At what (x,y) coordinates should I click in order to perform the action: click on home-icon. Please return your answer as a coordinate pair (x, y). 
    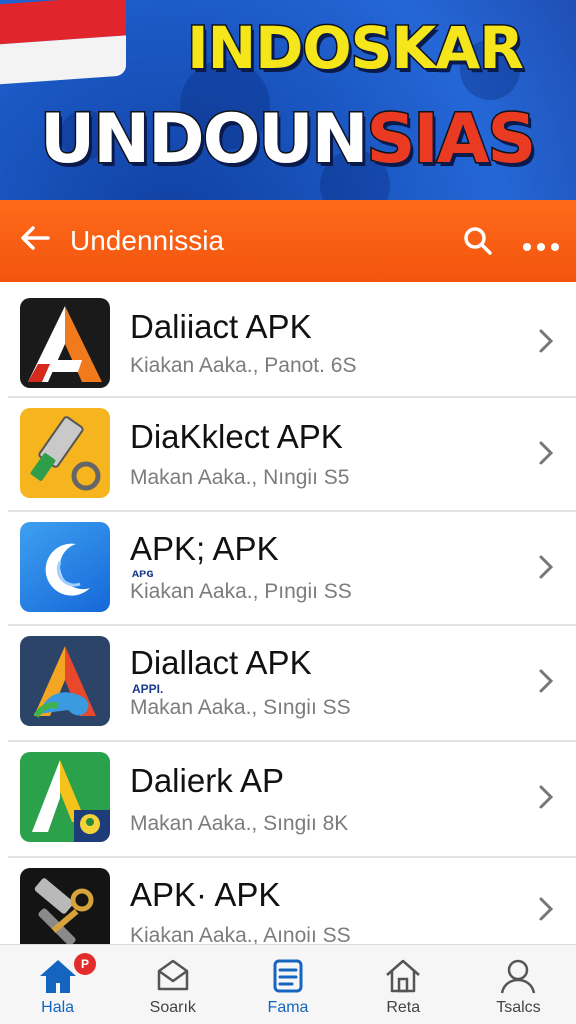
    Looking at the image, I should click on (57, 976).